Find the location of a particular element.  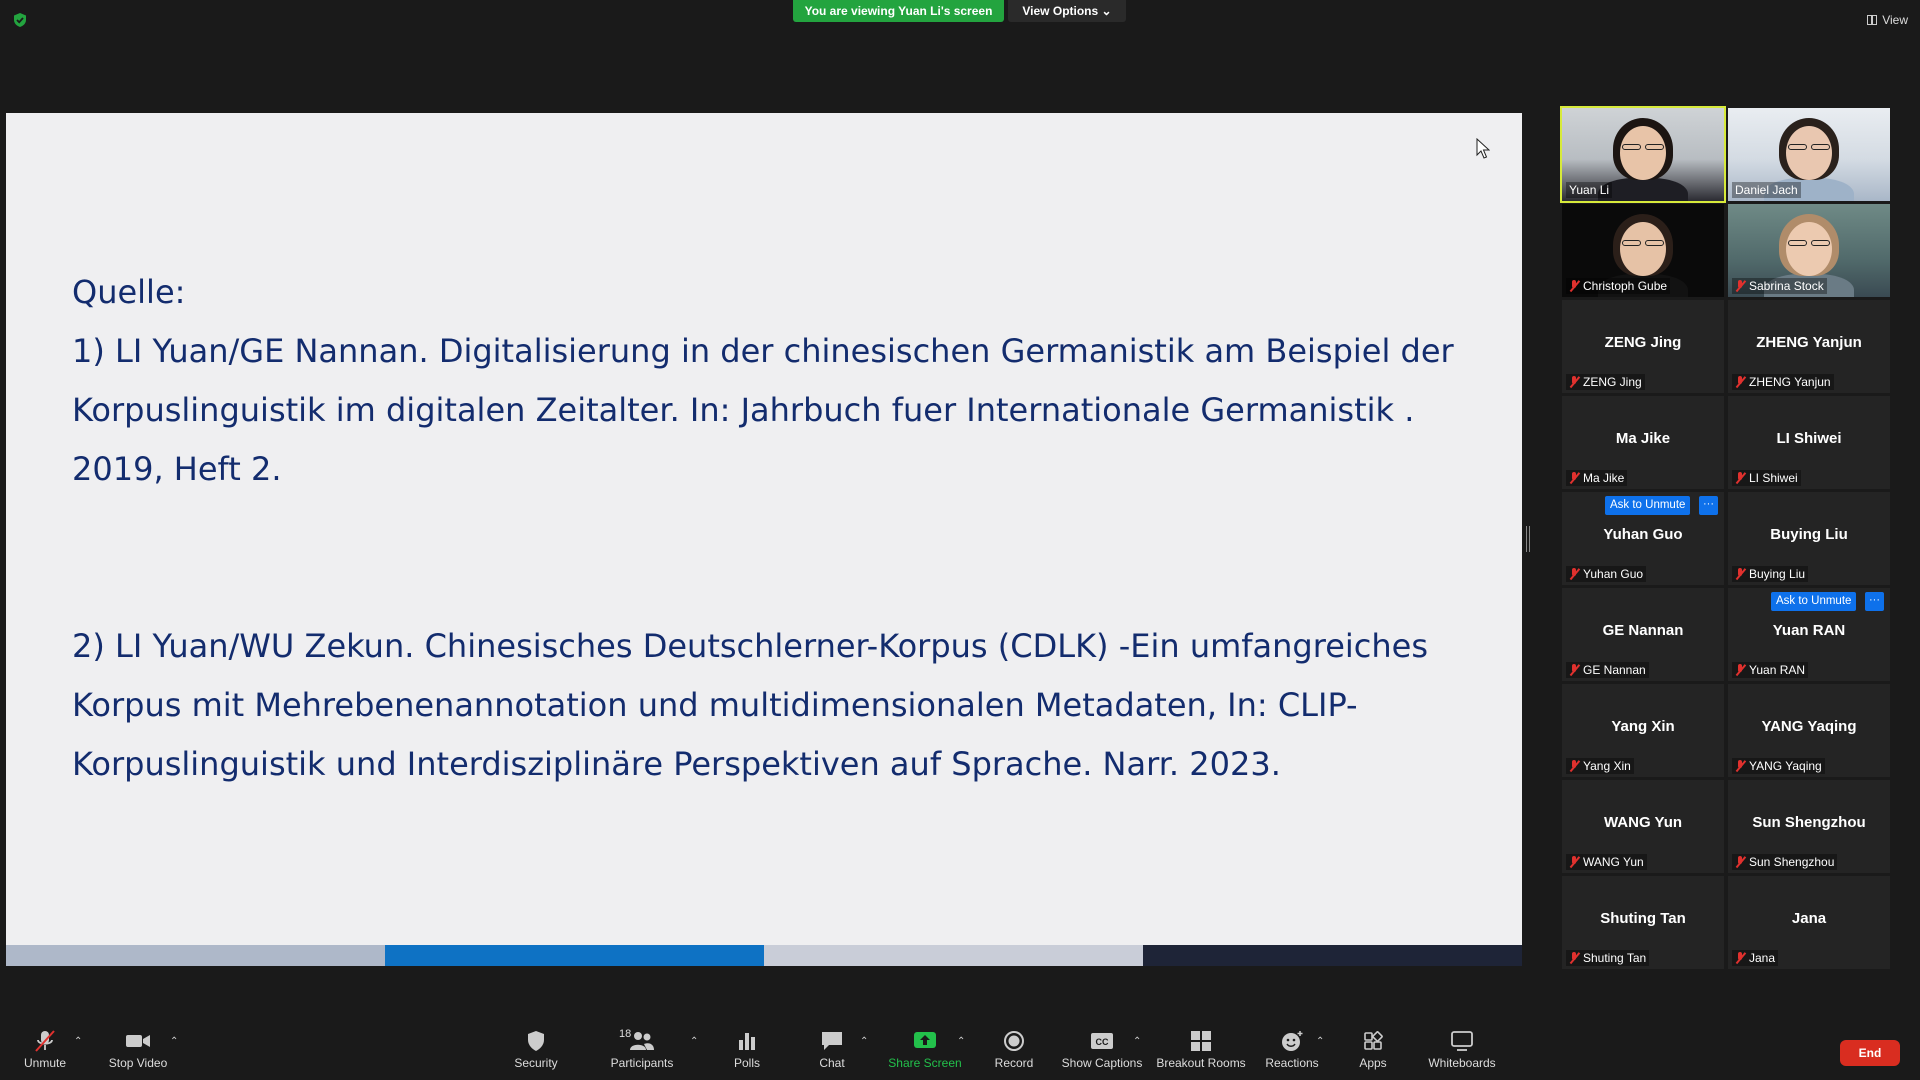

participant-tile: WANG Yun WANG Yun is located at coordinates (1643, 826).